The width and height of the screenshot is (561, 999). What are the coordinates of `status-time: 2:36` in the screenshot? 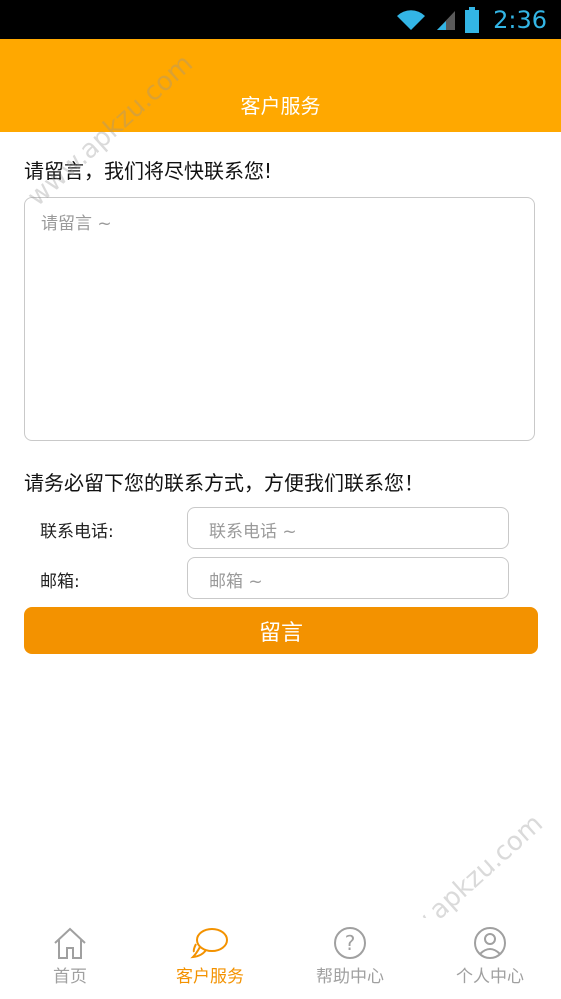 It's located at (520, 19).